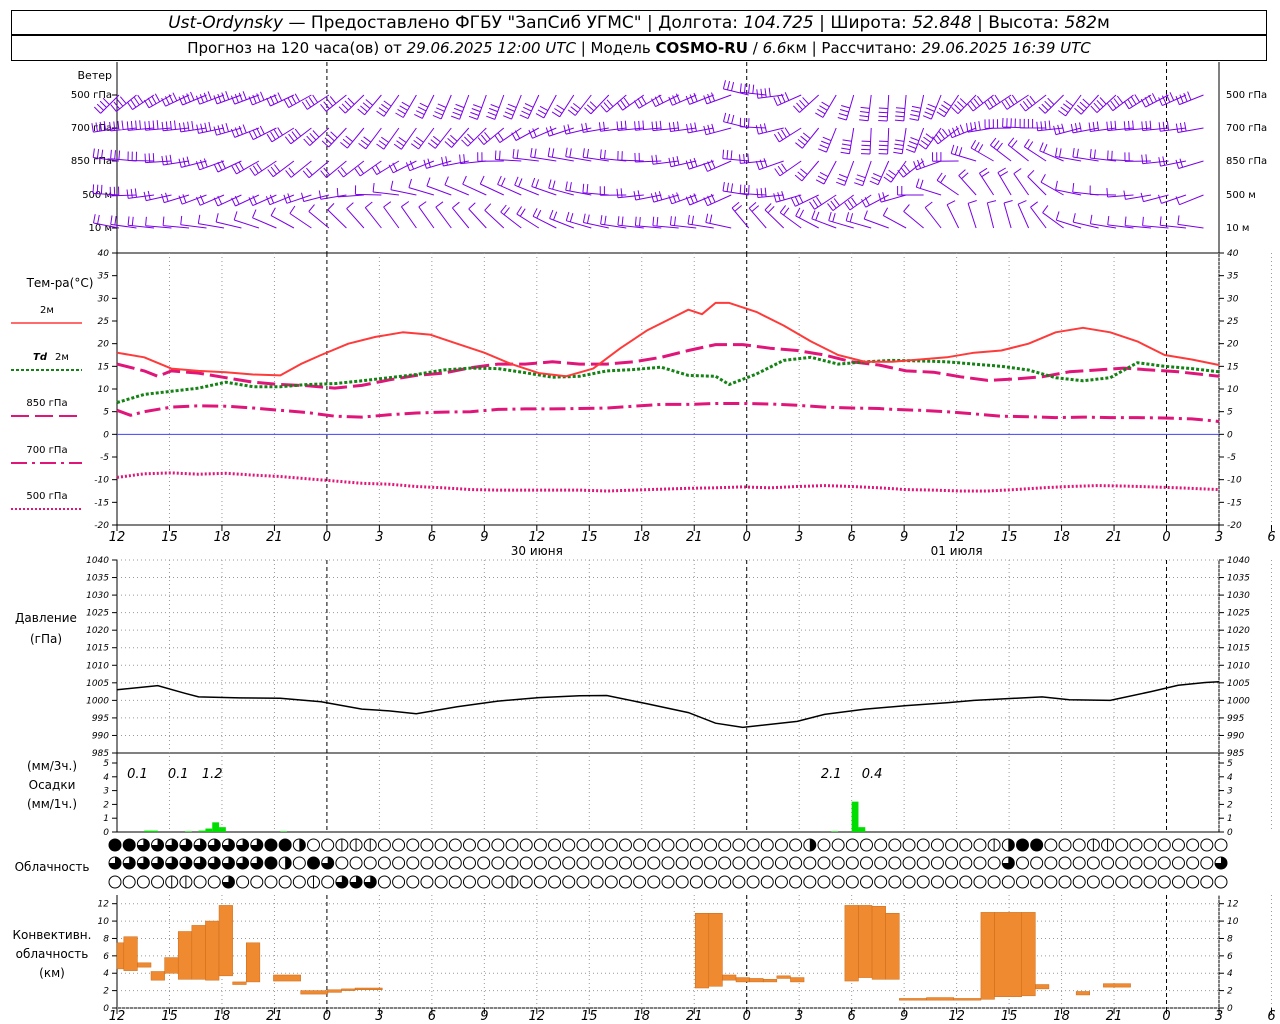 The height and width of the screenshot is (1024, 1280). I want to click on legend-label: 700 гПа, so click(46, 450).